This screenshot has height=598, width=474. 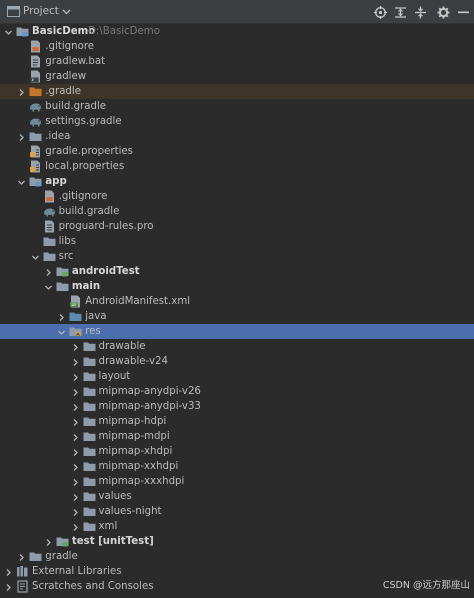 I want to click on scratches-icon, so click(x=22, y=586).